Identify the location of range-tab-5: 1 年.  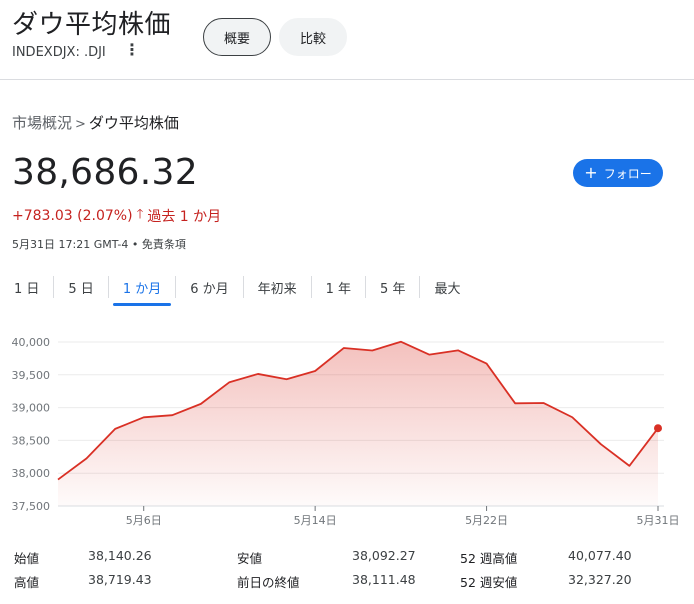
(338, 287).